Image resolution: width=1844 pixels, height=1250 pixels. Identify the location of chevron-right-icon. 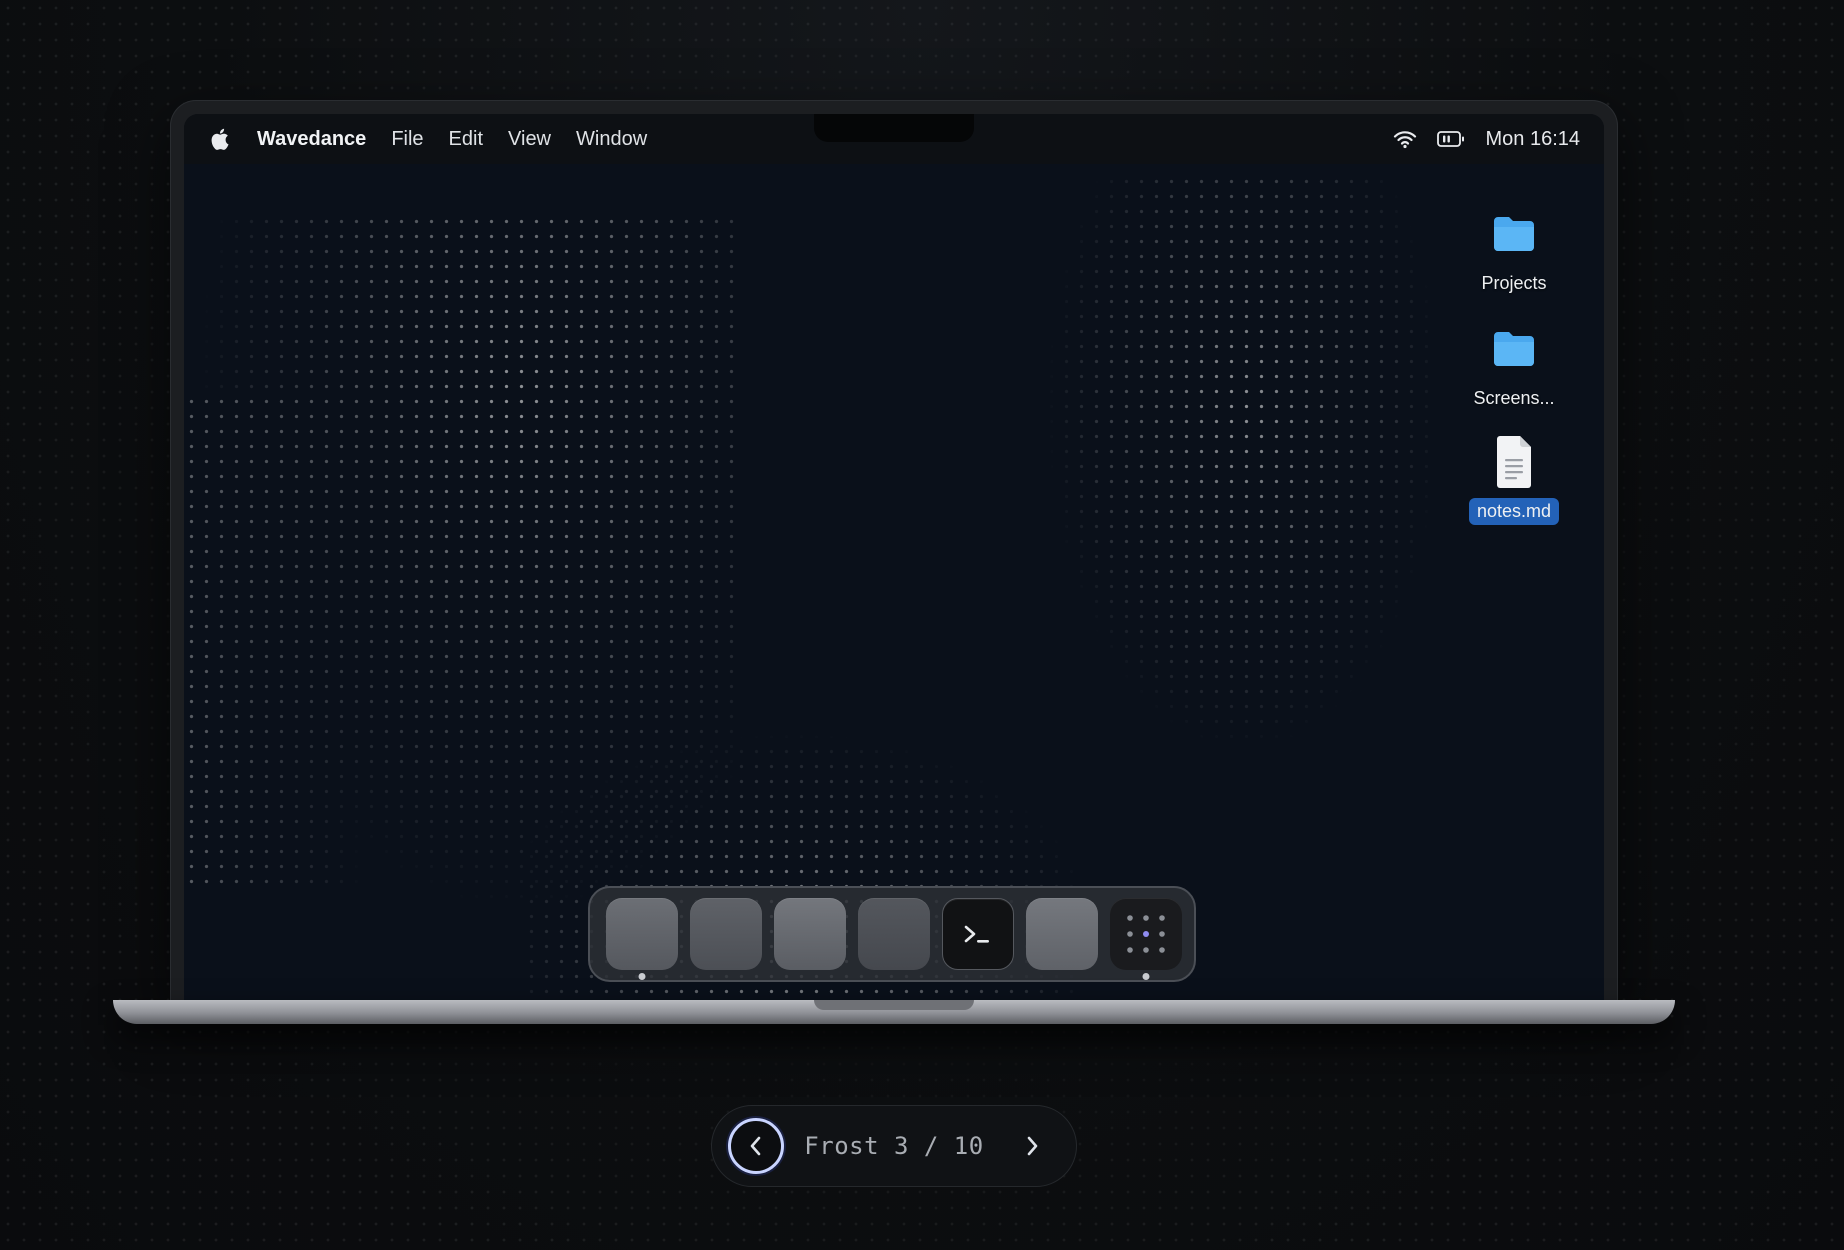
(1032, 1146).